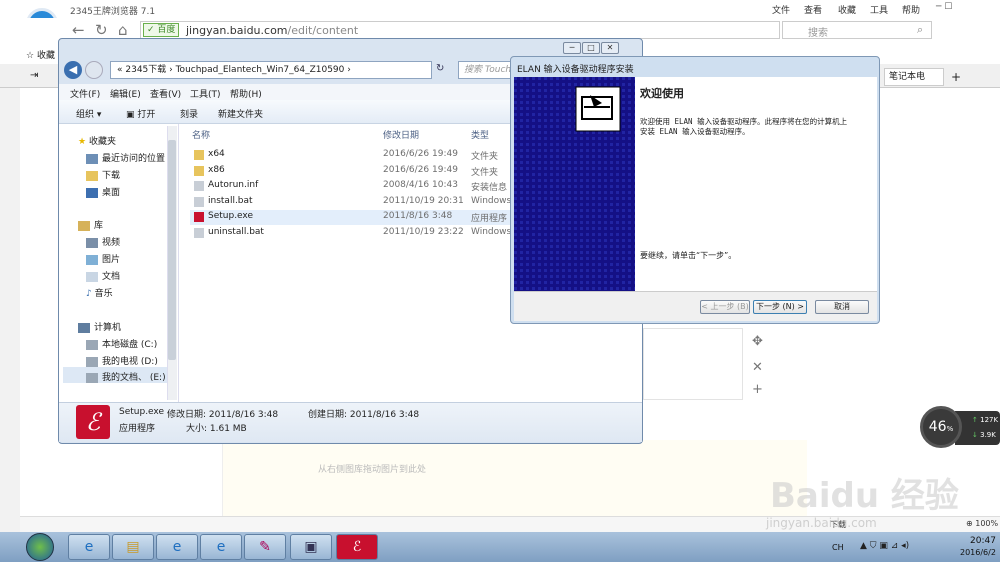 The image size is (1000, 562). What do you see at coordinates (978, 552) in the screenshot?
I see `clock-date: 2016/6/2` at bounding box center [978, 552].